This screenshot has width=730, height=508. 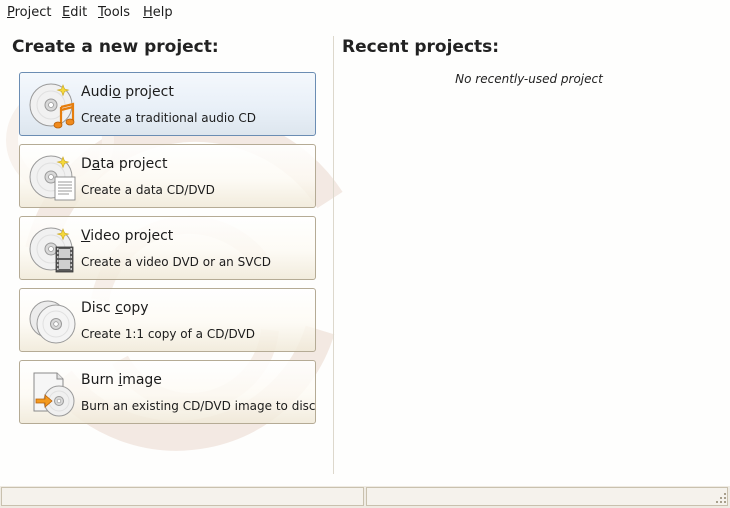 What do you see at coordinates (720, 497) in the screenshot?
I see `resize-grip-icon` at bounding box center [720, 497].